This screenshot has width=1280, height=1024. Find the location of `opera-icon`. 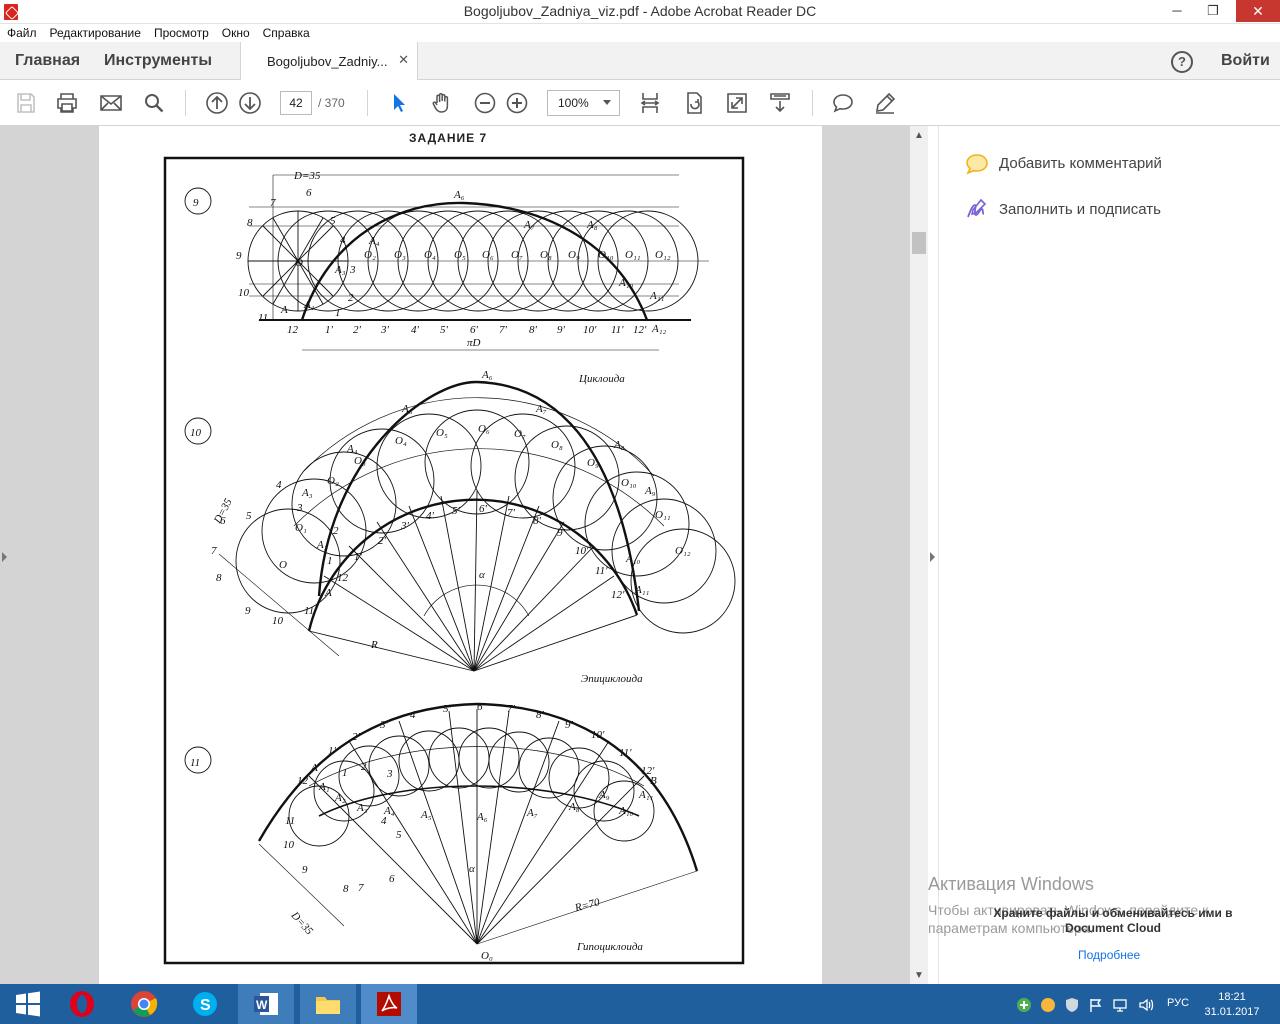

opera-icon is located at coordinates (82, 1004).